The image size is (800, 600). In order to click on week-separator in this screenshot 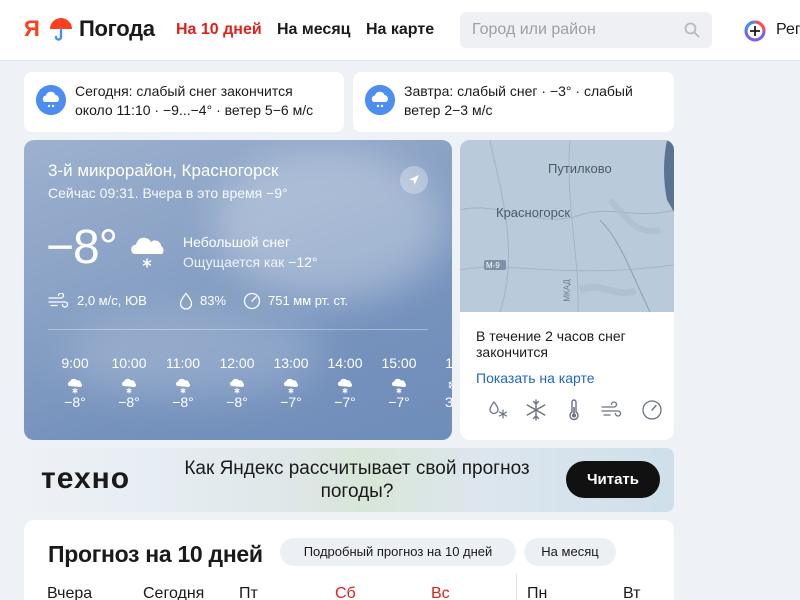, I will do `click(516, 587)`.